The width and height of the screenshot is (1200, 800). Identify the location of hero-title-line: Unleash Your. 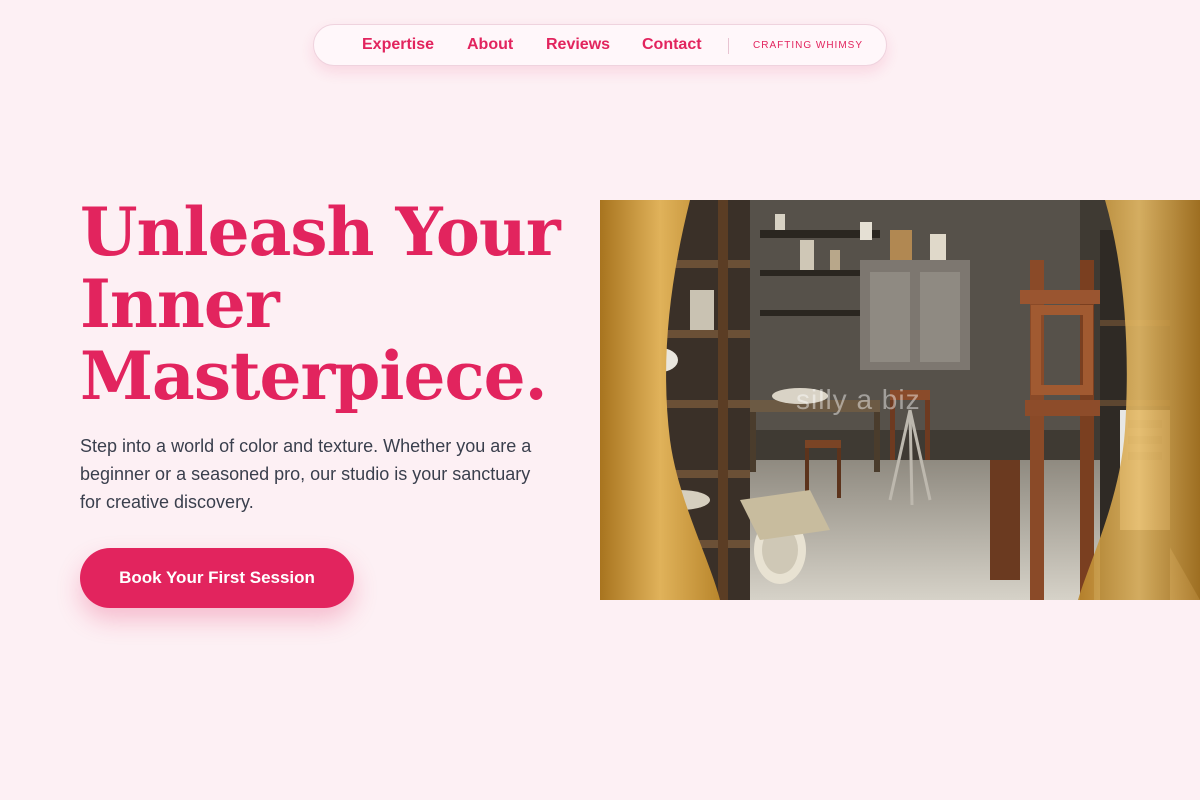
(320, 232).